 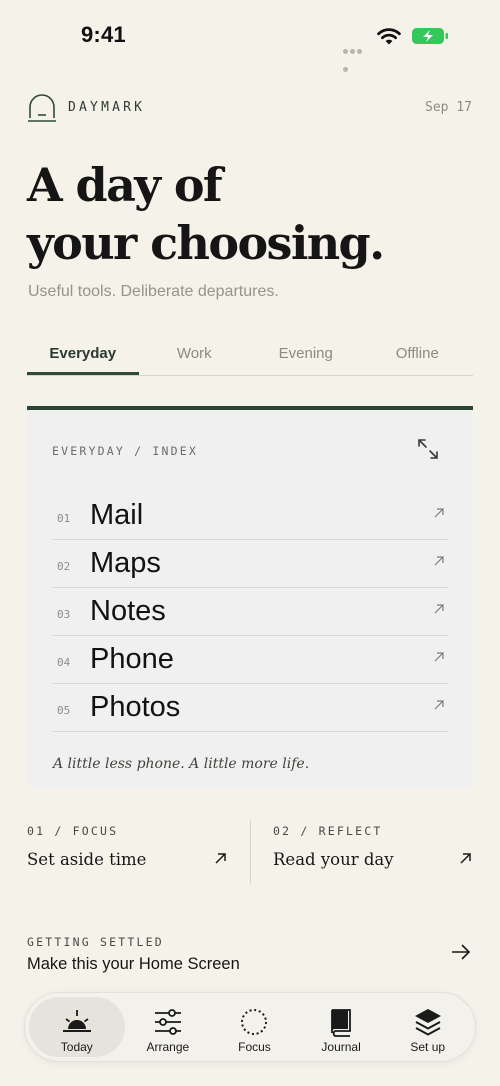 What do you see at coordinates (206, 243) in the screenshot?
I see `page-title-line: your choosing.` at bounding box center [206, 243].